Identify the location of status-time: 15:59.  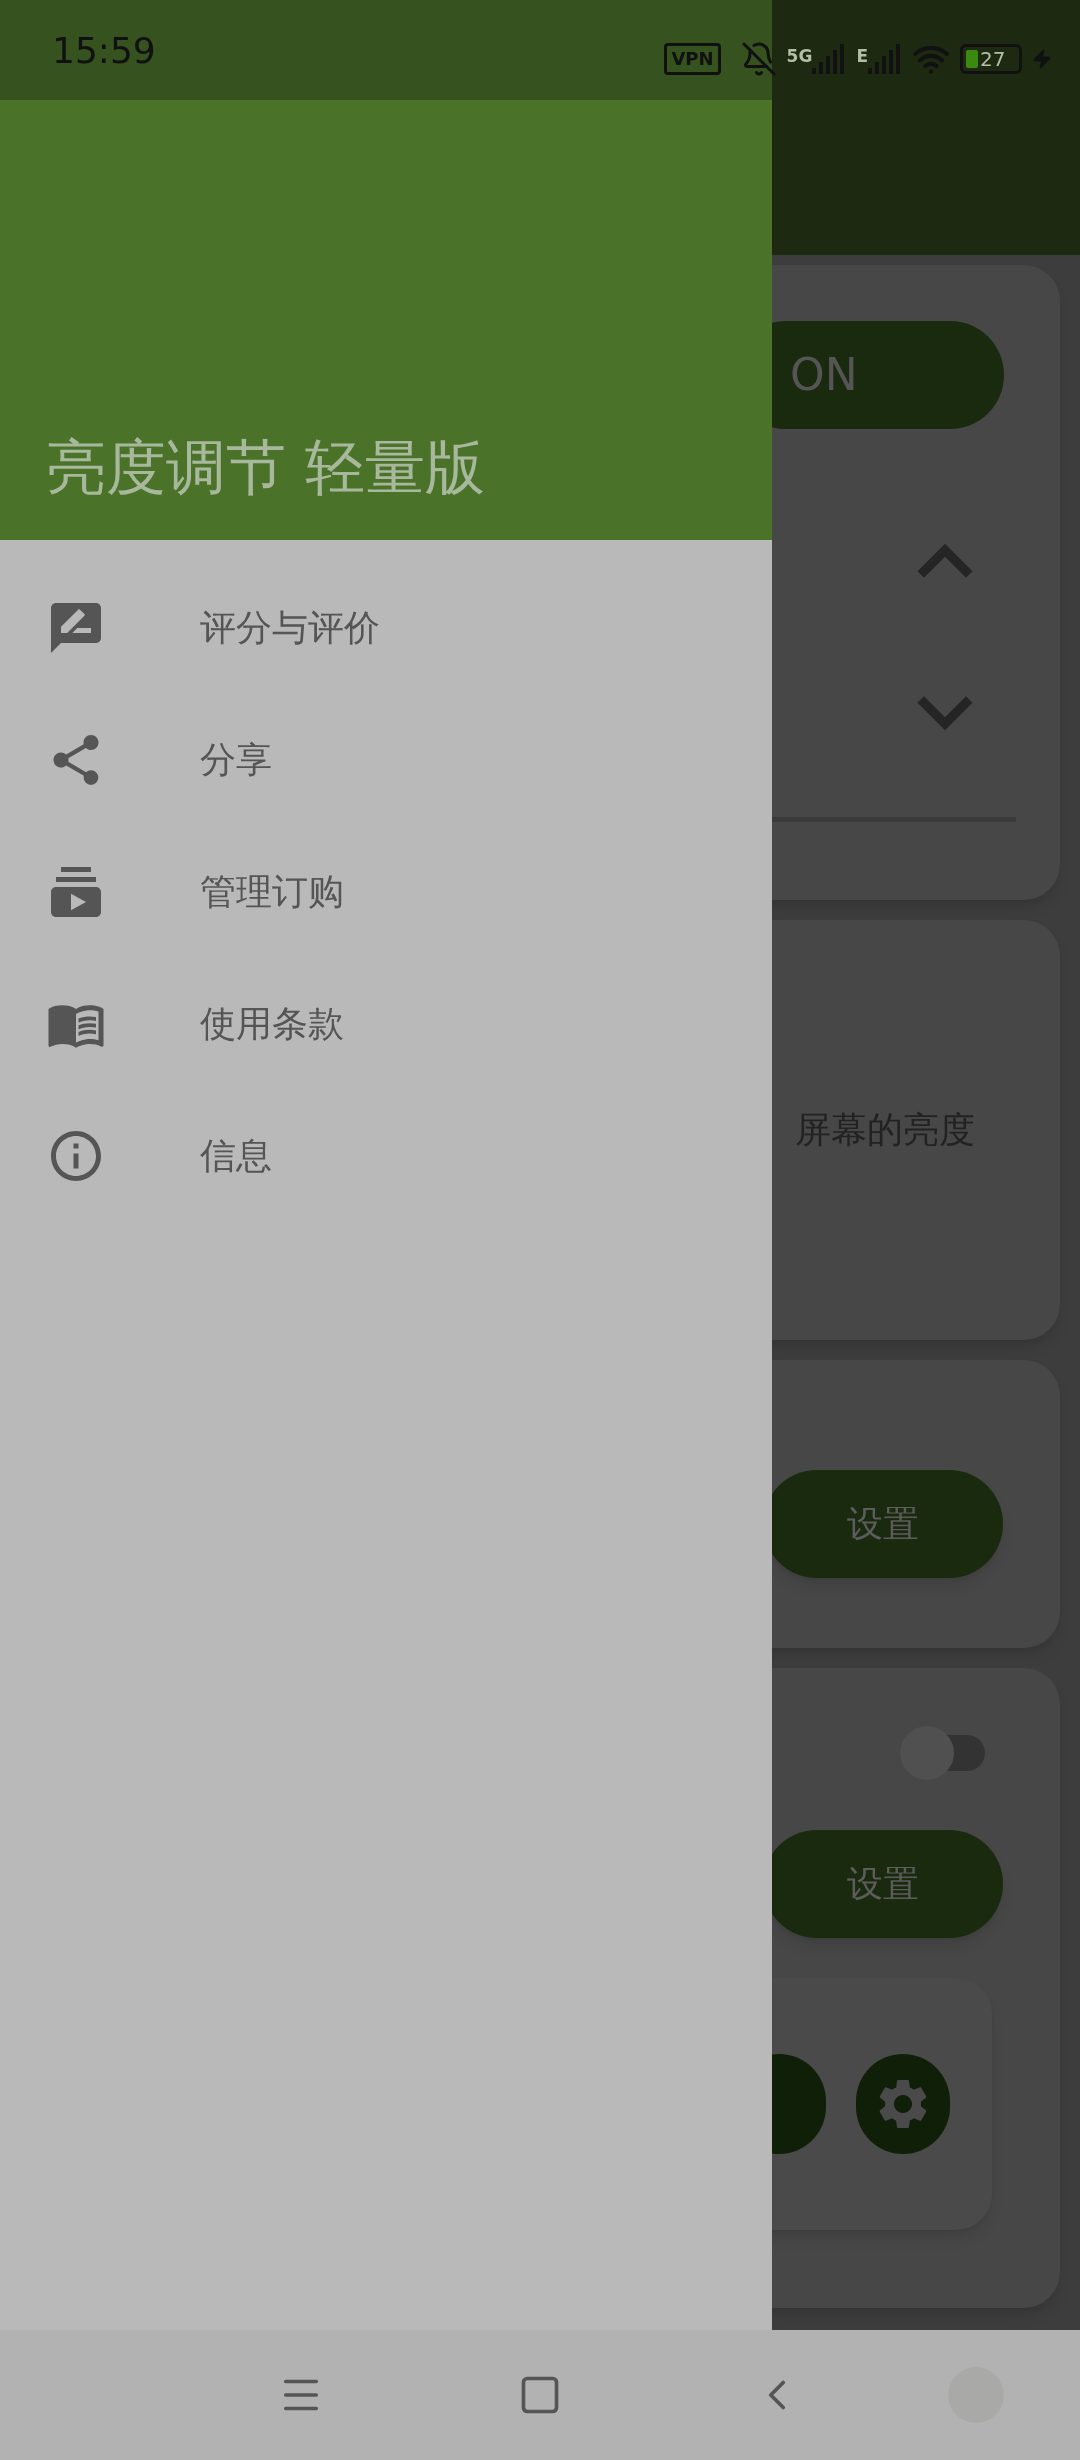
(104, 51).